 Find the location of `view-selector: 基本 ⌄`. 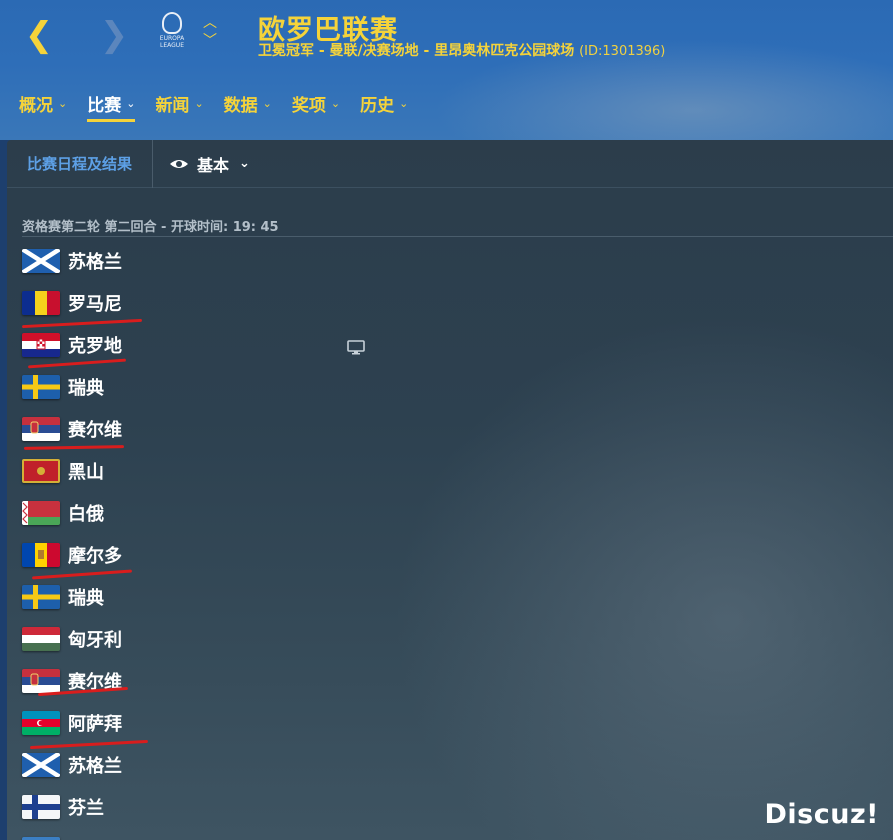

view-selector: 基本 ⌄ is located at coordinates (201, 164).